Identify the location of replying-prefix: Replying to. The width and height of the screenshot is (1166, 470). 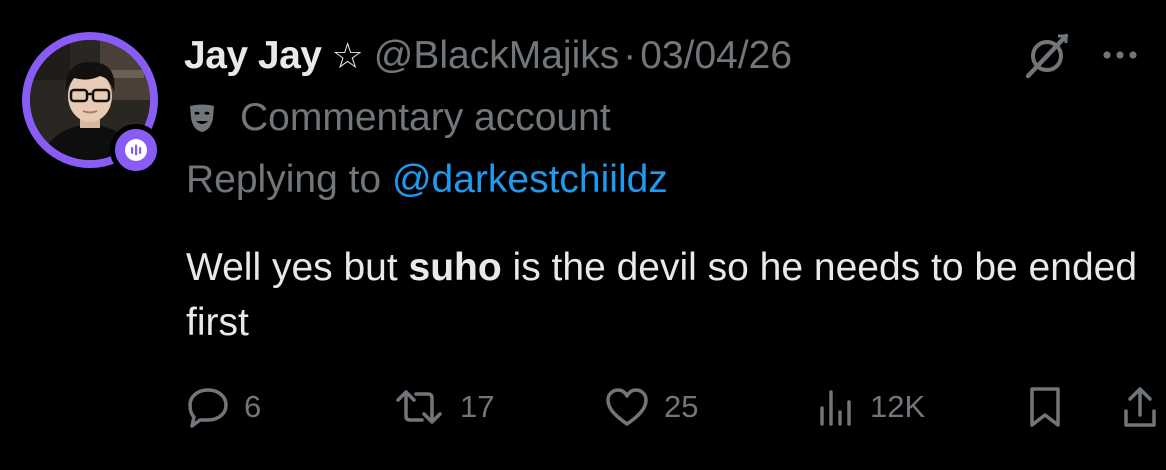
(289, 179).